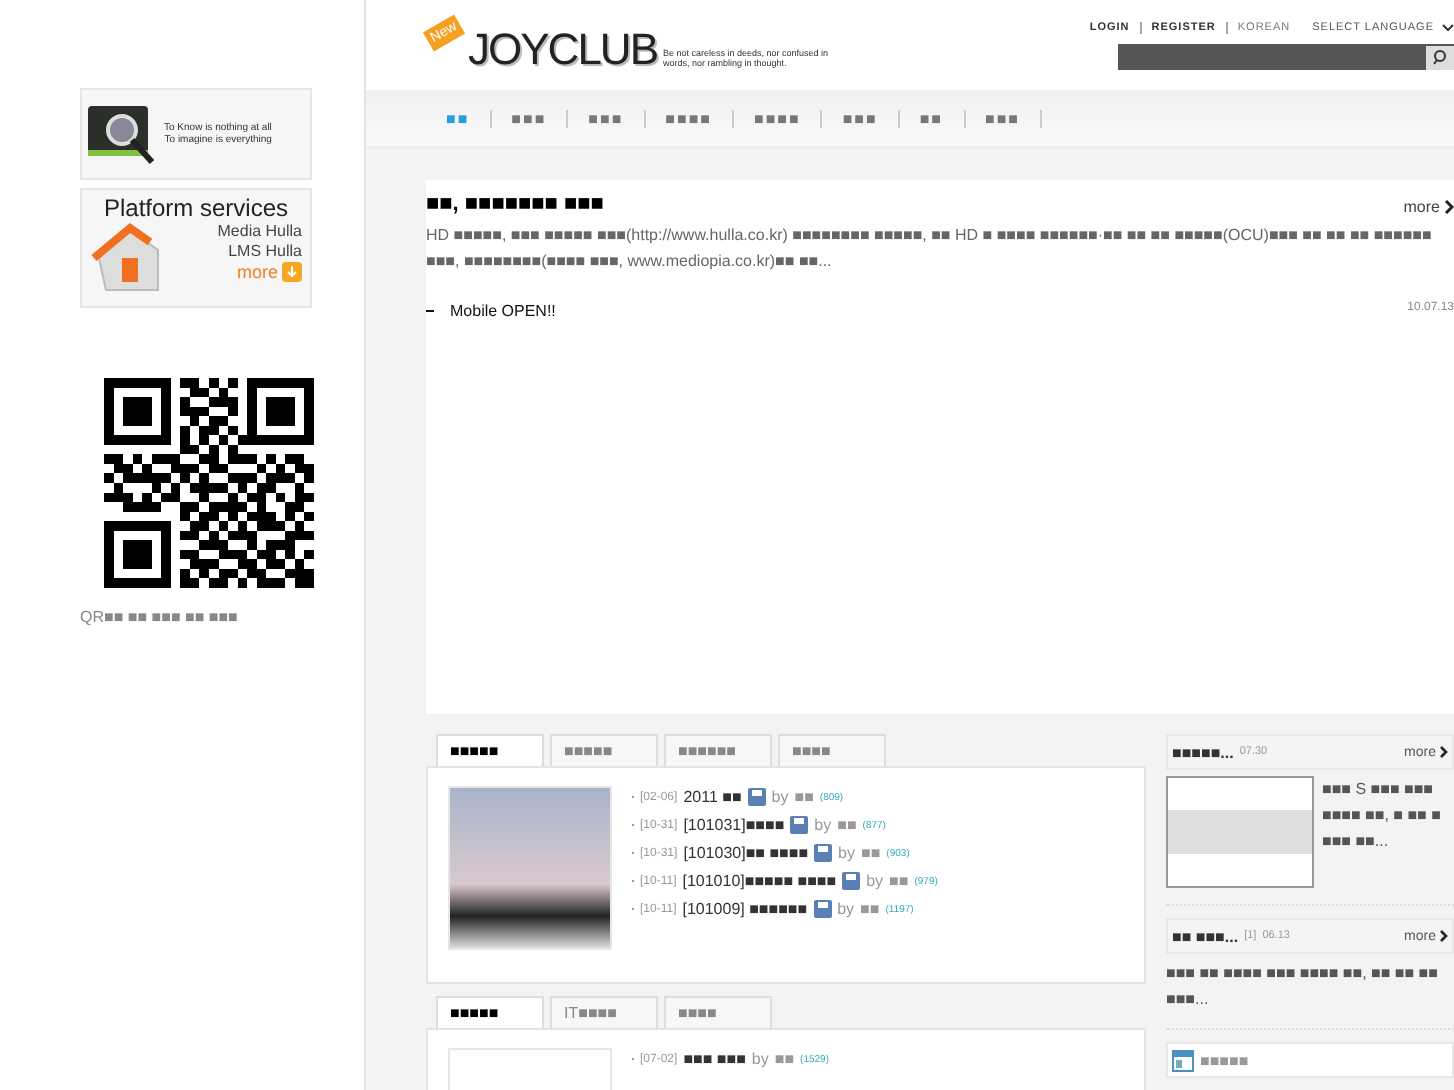 This screenshot has height=1090, width=1454. What do you see at coordinates (759, 881) in the screenshot?
I see `post-title: [101010]■■■■■ ■■■■` at bounding box center [759, 881].